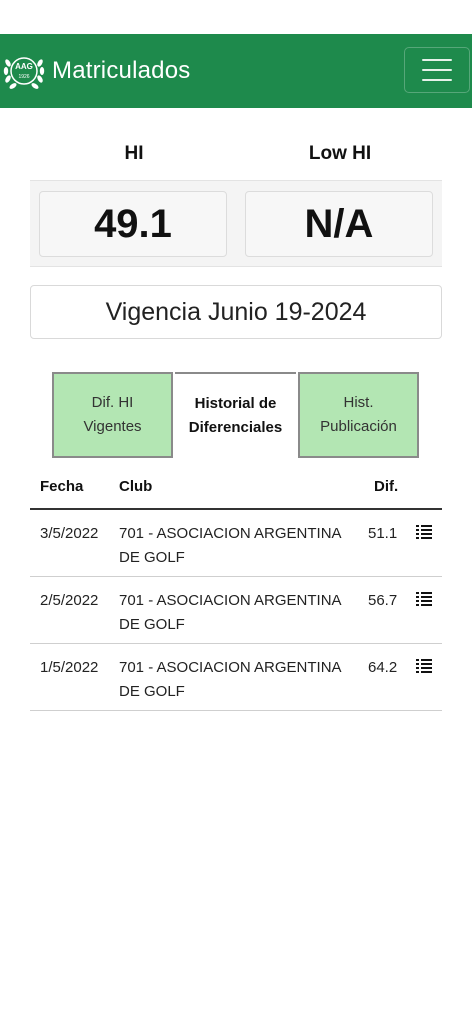  What do you see at coordinates (112, 402) in the screenshot?
I see `tab-label: Dif. HI` at bounding box center [112, 402].